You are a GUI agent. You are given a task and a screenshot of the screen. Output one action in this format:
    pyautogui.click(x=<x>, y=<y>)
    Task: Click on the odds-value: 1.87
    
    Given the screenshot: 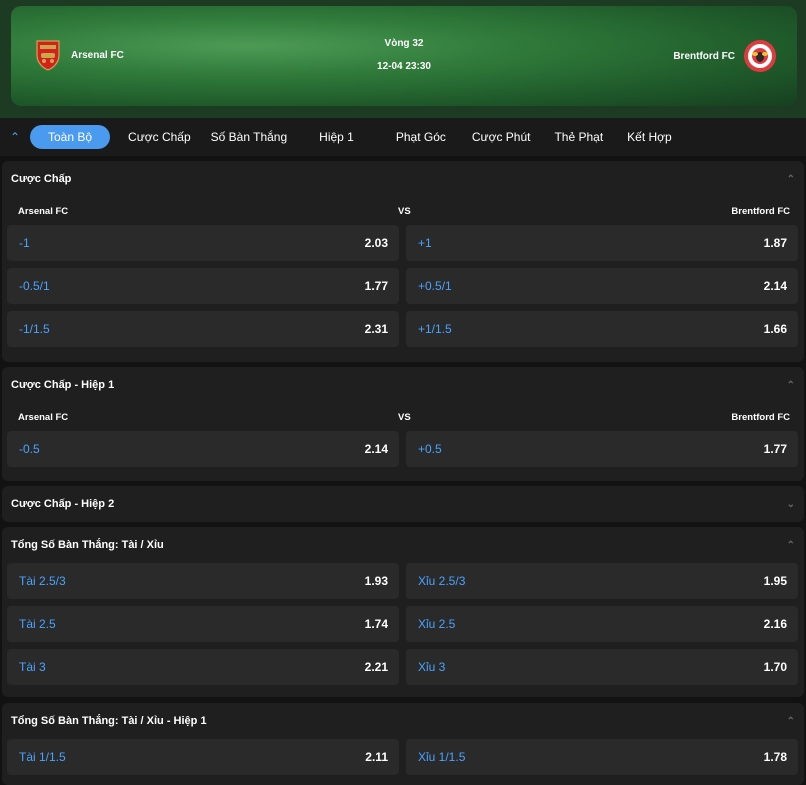 What is the action you would take?
    pyautogui.click(x=775, y=243)
    